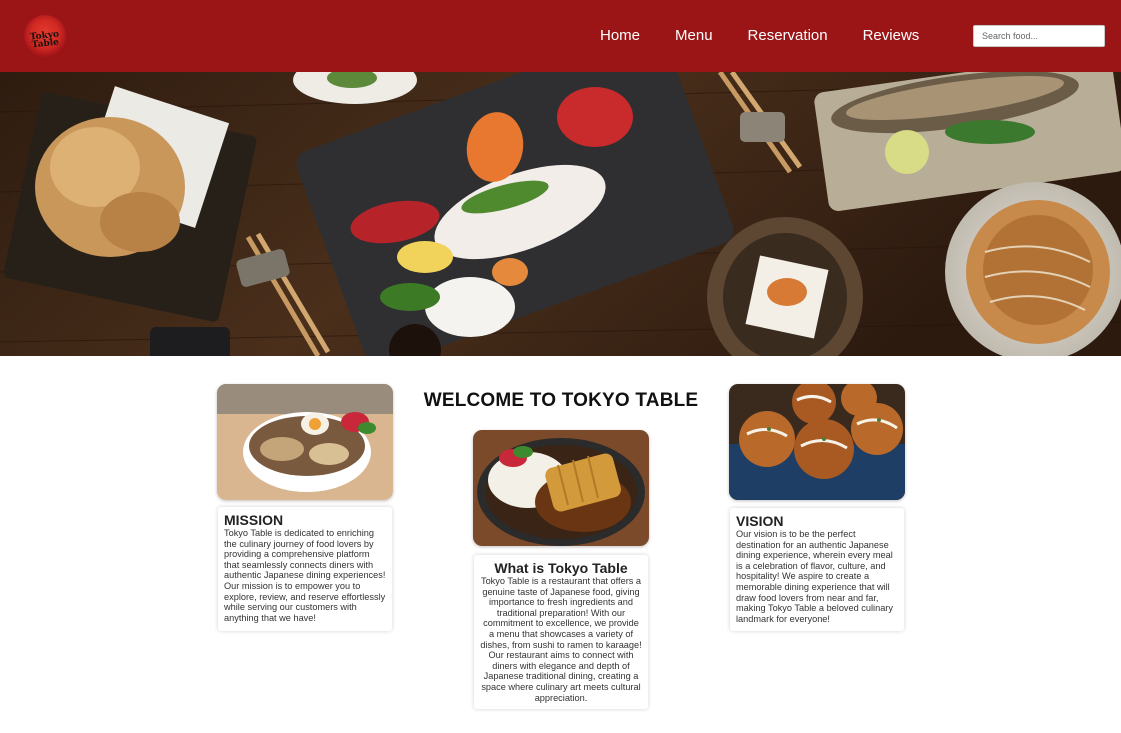 This screenshot has height=733, width=1121. What do you see at coordinates (1039, 36) in the screenshot?
I see `search-input` at bounding box center [1039, 36].